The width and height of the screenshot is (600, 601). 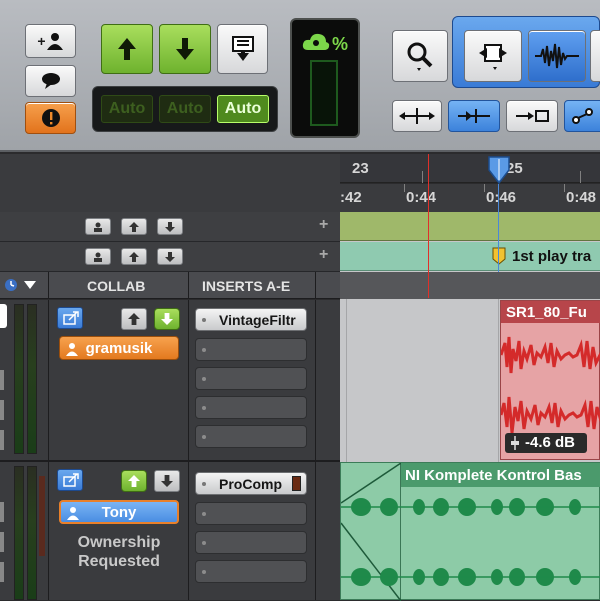 What do you see at coordinates (170, 183) in the screenshot?
I see `ruler-header-area` at bounding box center [170, 183].